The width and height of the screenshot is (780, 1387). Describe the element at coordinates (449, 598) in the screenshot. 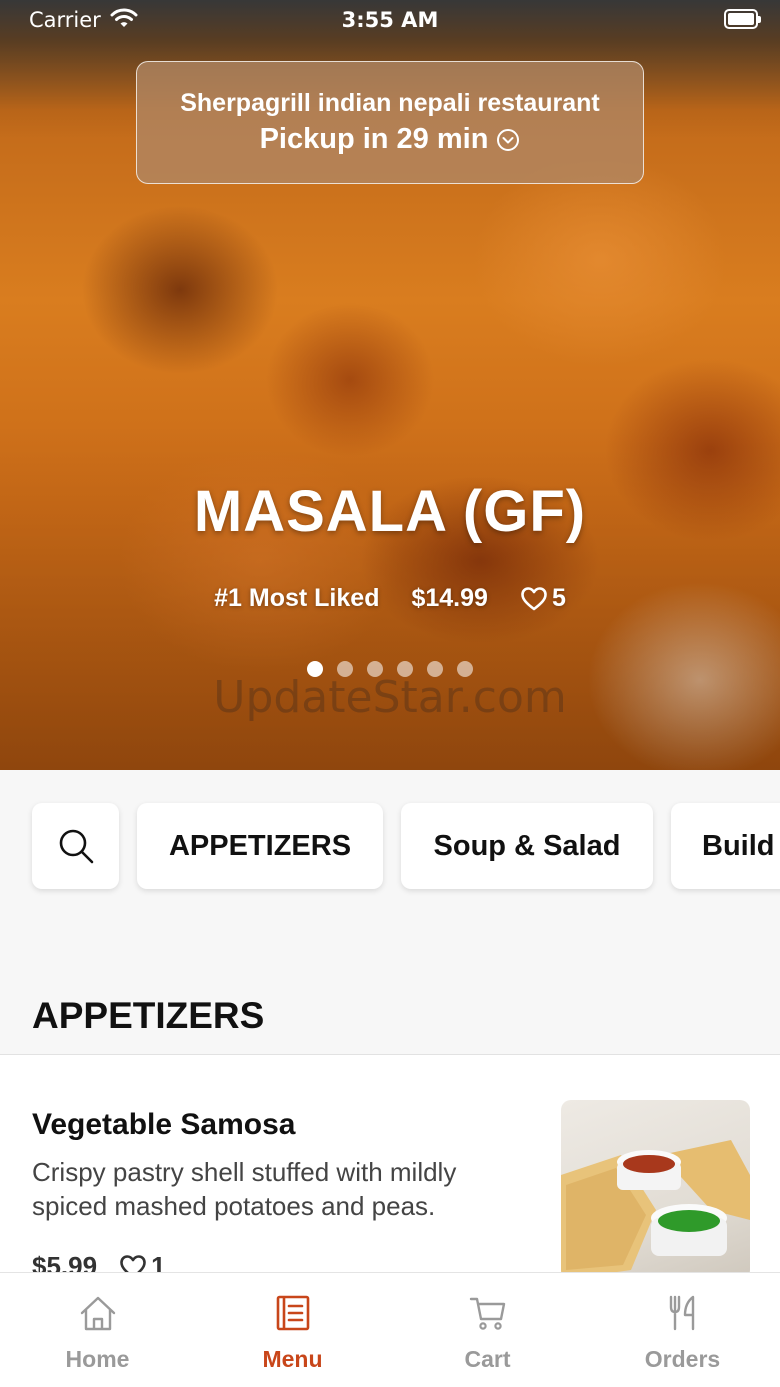

I see `featured-price: $14.99` at that location.